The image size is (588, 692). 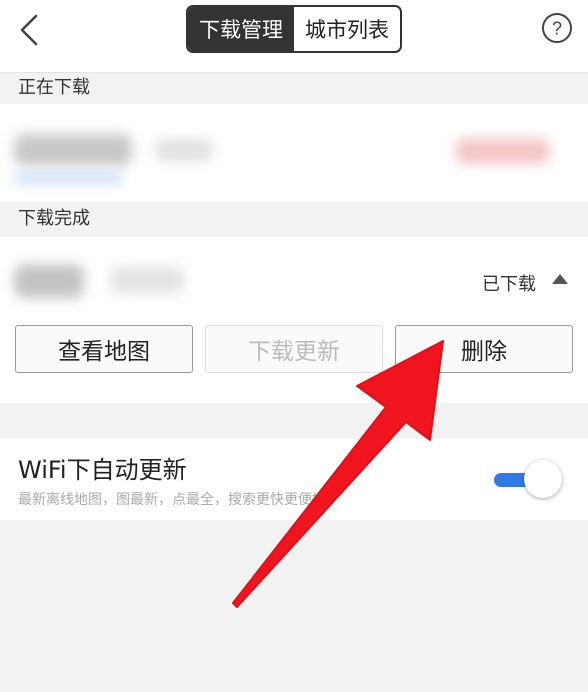 I want to click on top-bar: 下载管理 城市列表 ?, so click(x=294, y=36).